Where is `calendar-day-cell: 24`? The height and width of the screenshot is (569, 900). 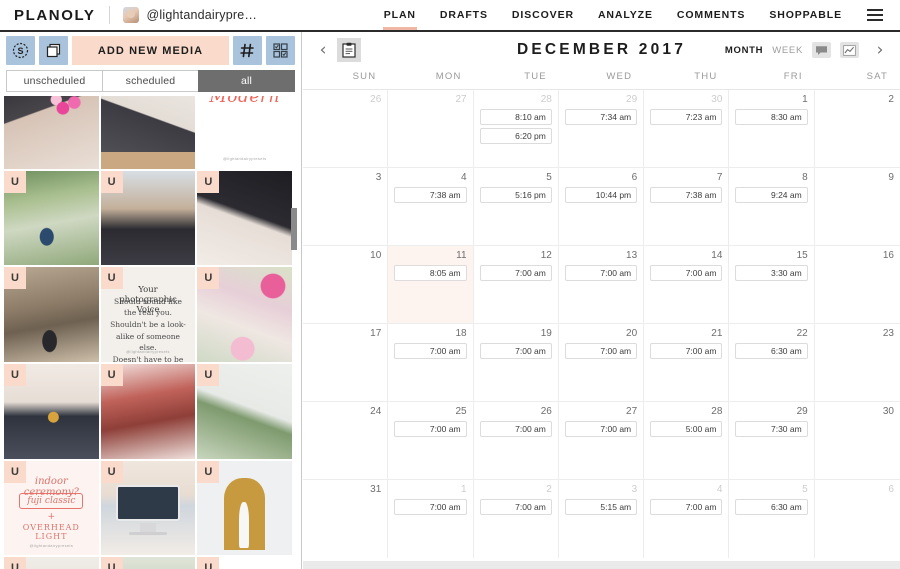
calendar-day-cell: 24 is located at coordinates (346, 440).